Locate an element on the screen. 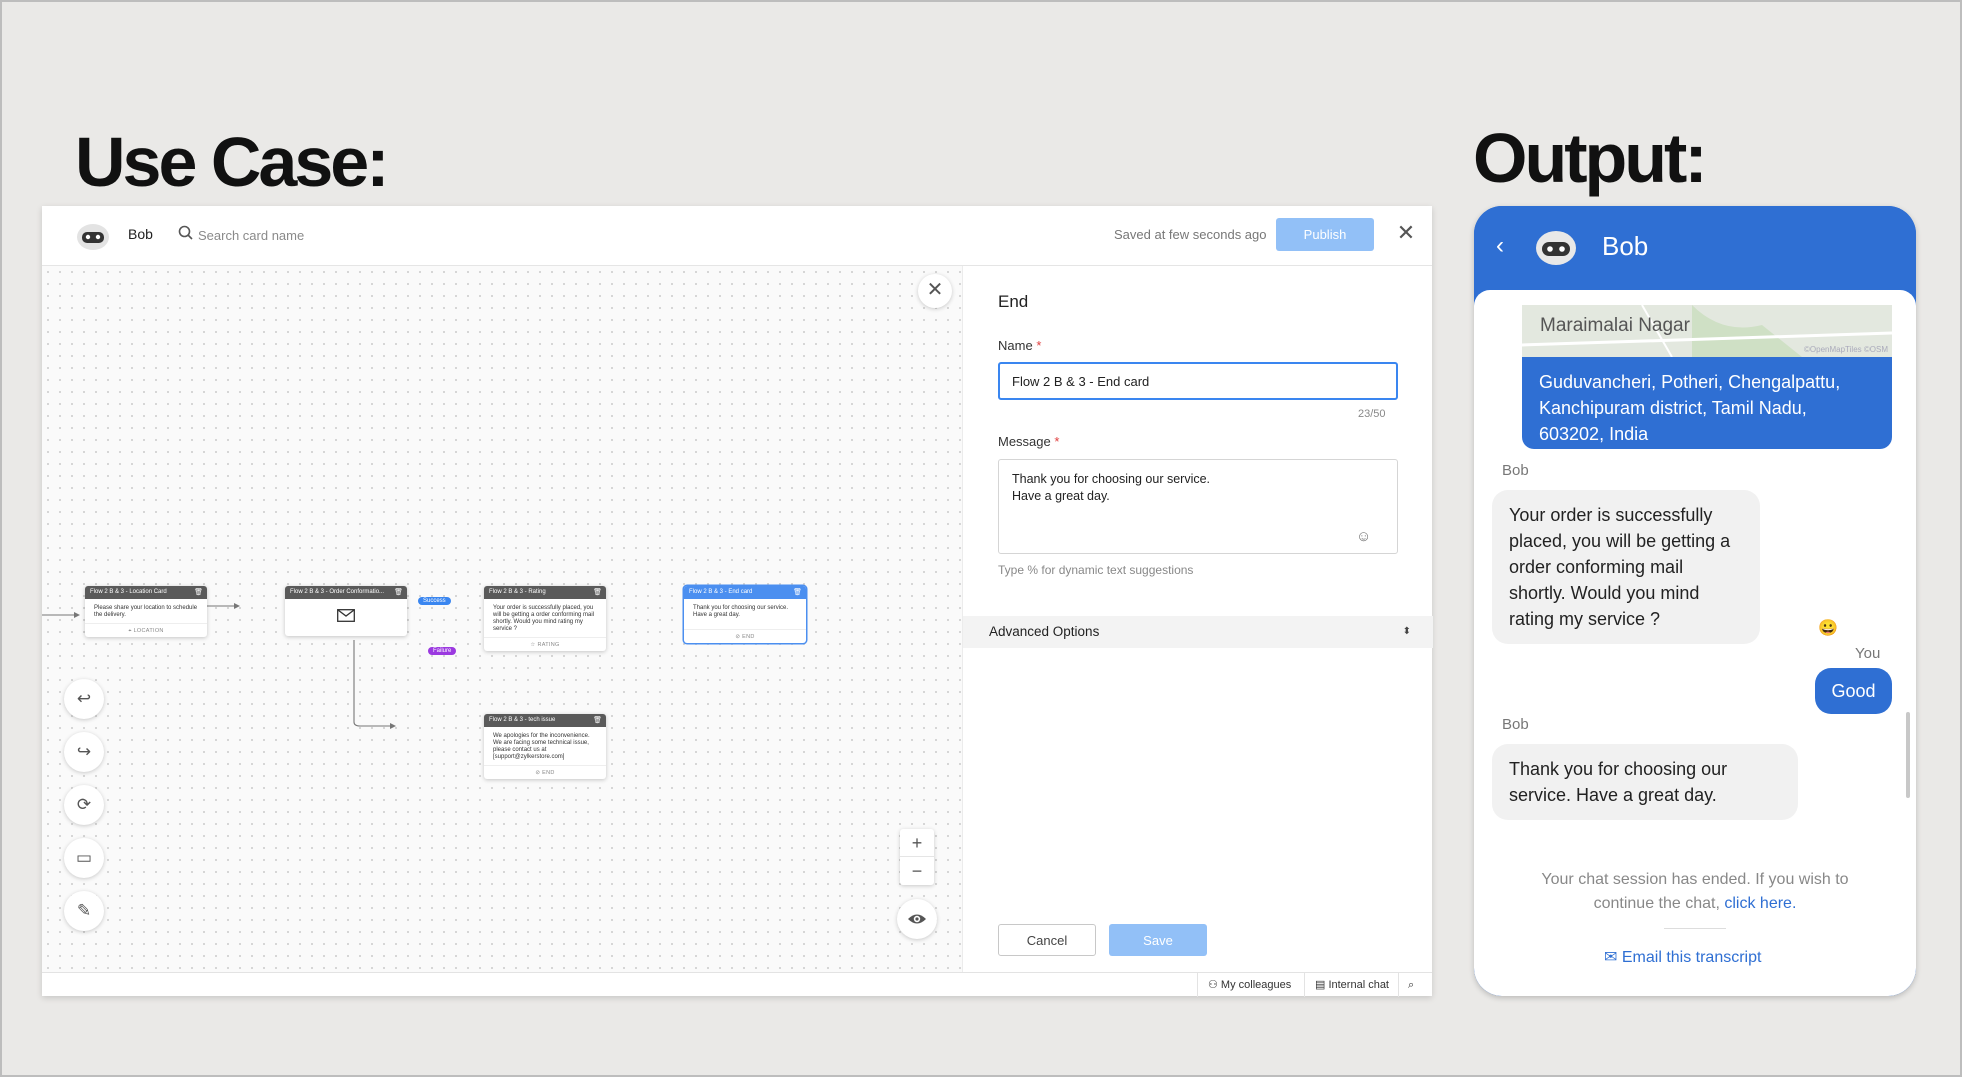 The image size is (1962, 1077). success-branch-label: Success is located at coordinates (434, 601).